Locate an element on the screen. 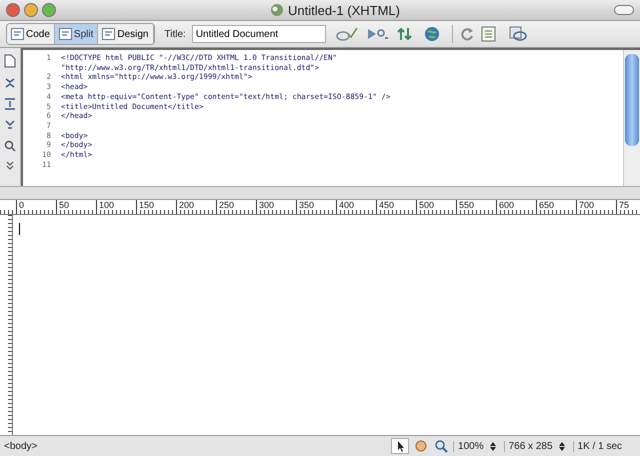  more-icon is located at coordinates (10, 166).